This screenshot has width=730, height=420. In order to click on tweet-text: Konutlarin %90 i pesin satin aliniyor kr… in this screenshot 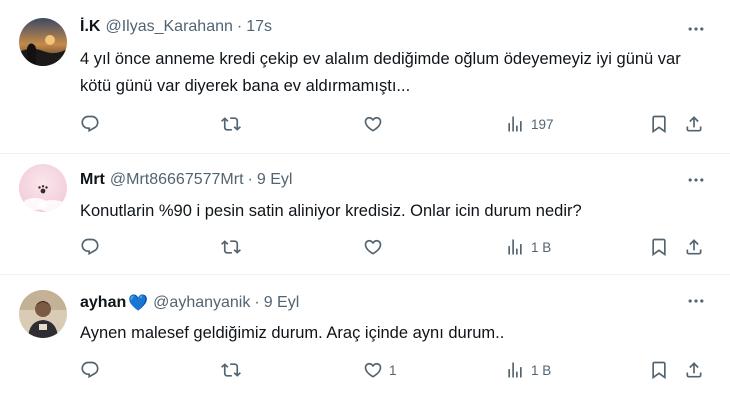, I will do `click(331, 211)`.